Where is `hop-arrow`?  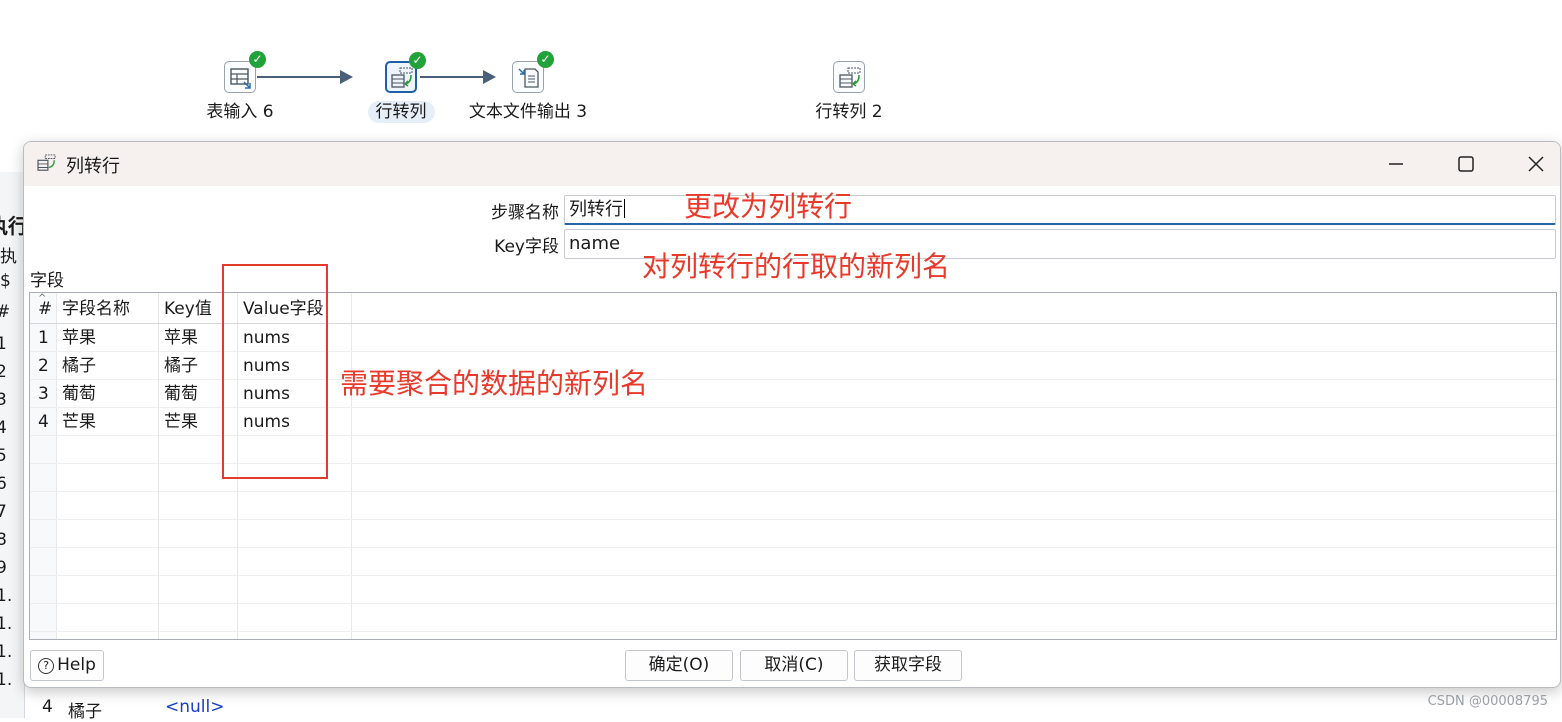
hop-arrow is located at coordinates (305, 77).